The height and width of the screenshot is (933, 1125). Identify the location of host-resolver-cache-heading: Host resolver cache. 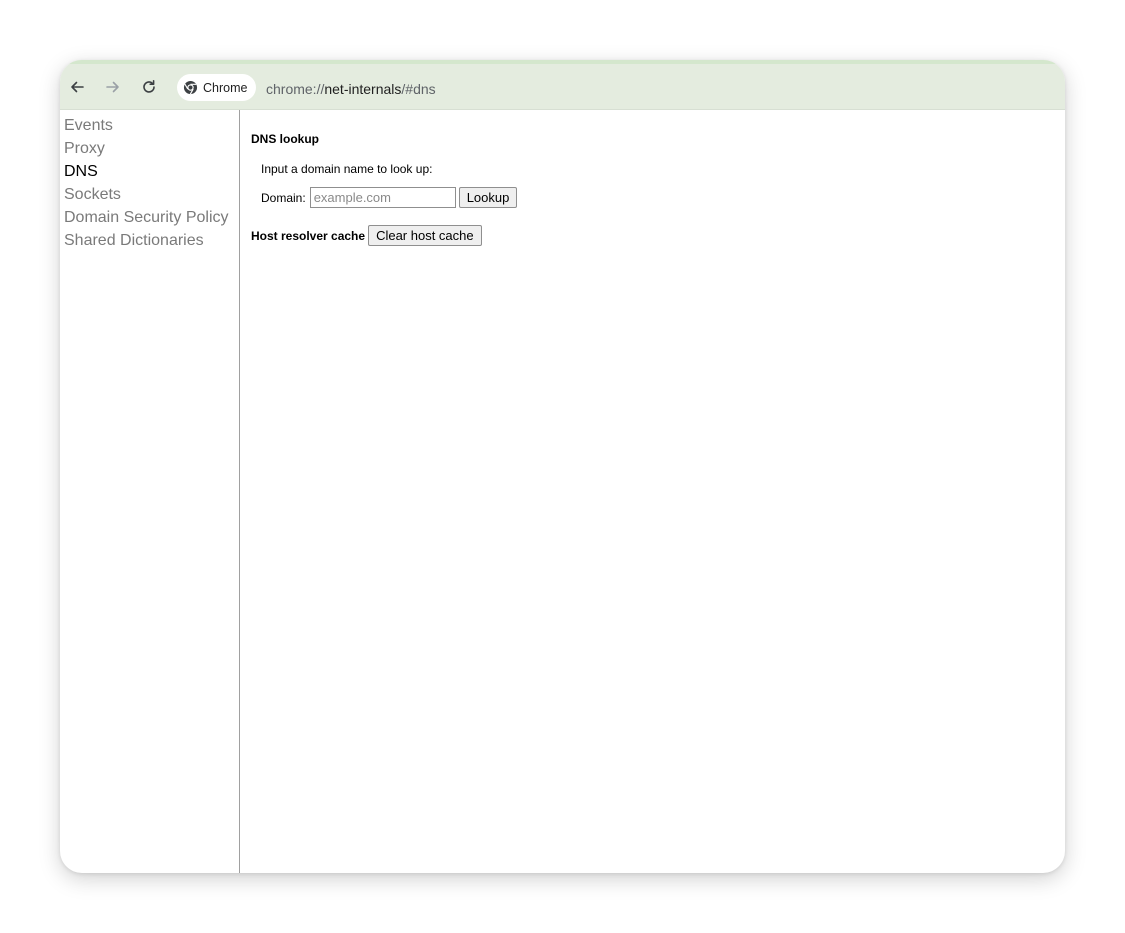
(308, 235).